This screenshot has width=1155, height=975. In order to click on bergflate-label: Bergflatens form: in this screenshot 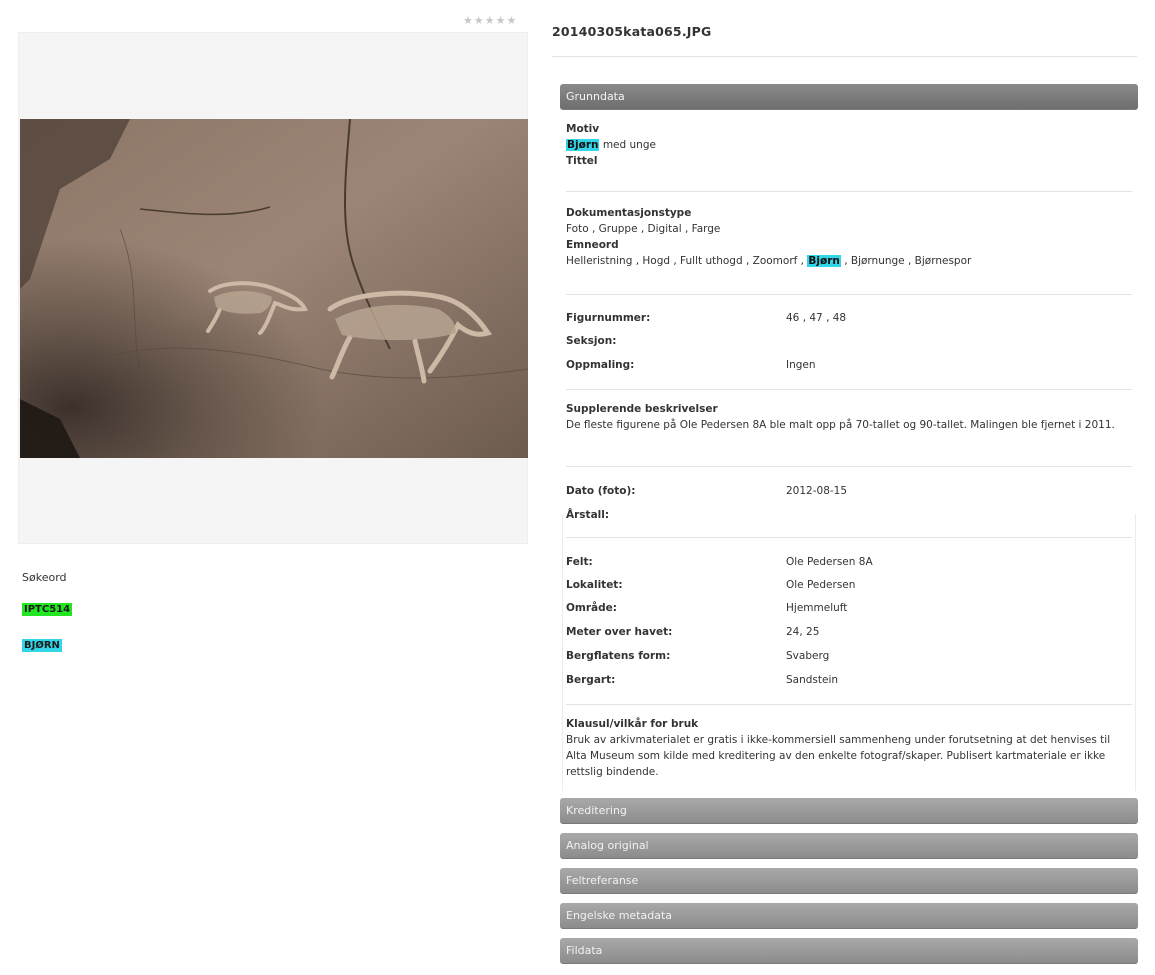, I will do `click(618, 656)`.